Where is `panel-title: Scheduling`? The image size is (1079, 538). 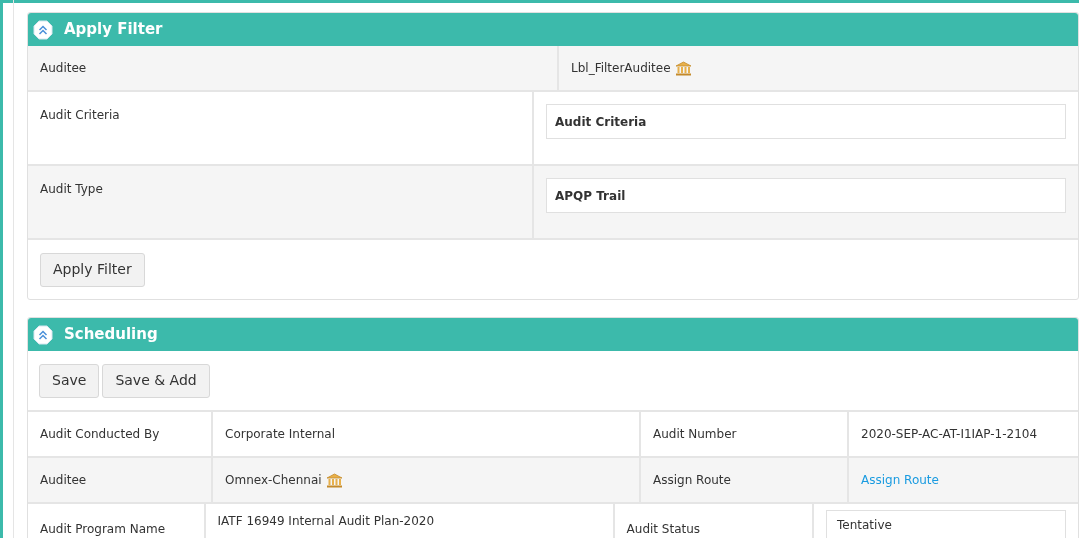 panel-title: Scheduling is located at coordinates (111, 335).